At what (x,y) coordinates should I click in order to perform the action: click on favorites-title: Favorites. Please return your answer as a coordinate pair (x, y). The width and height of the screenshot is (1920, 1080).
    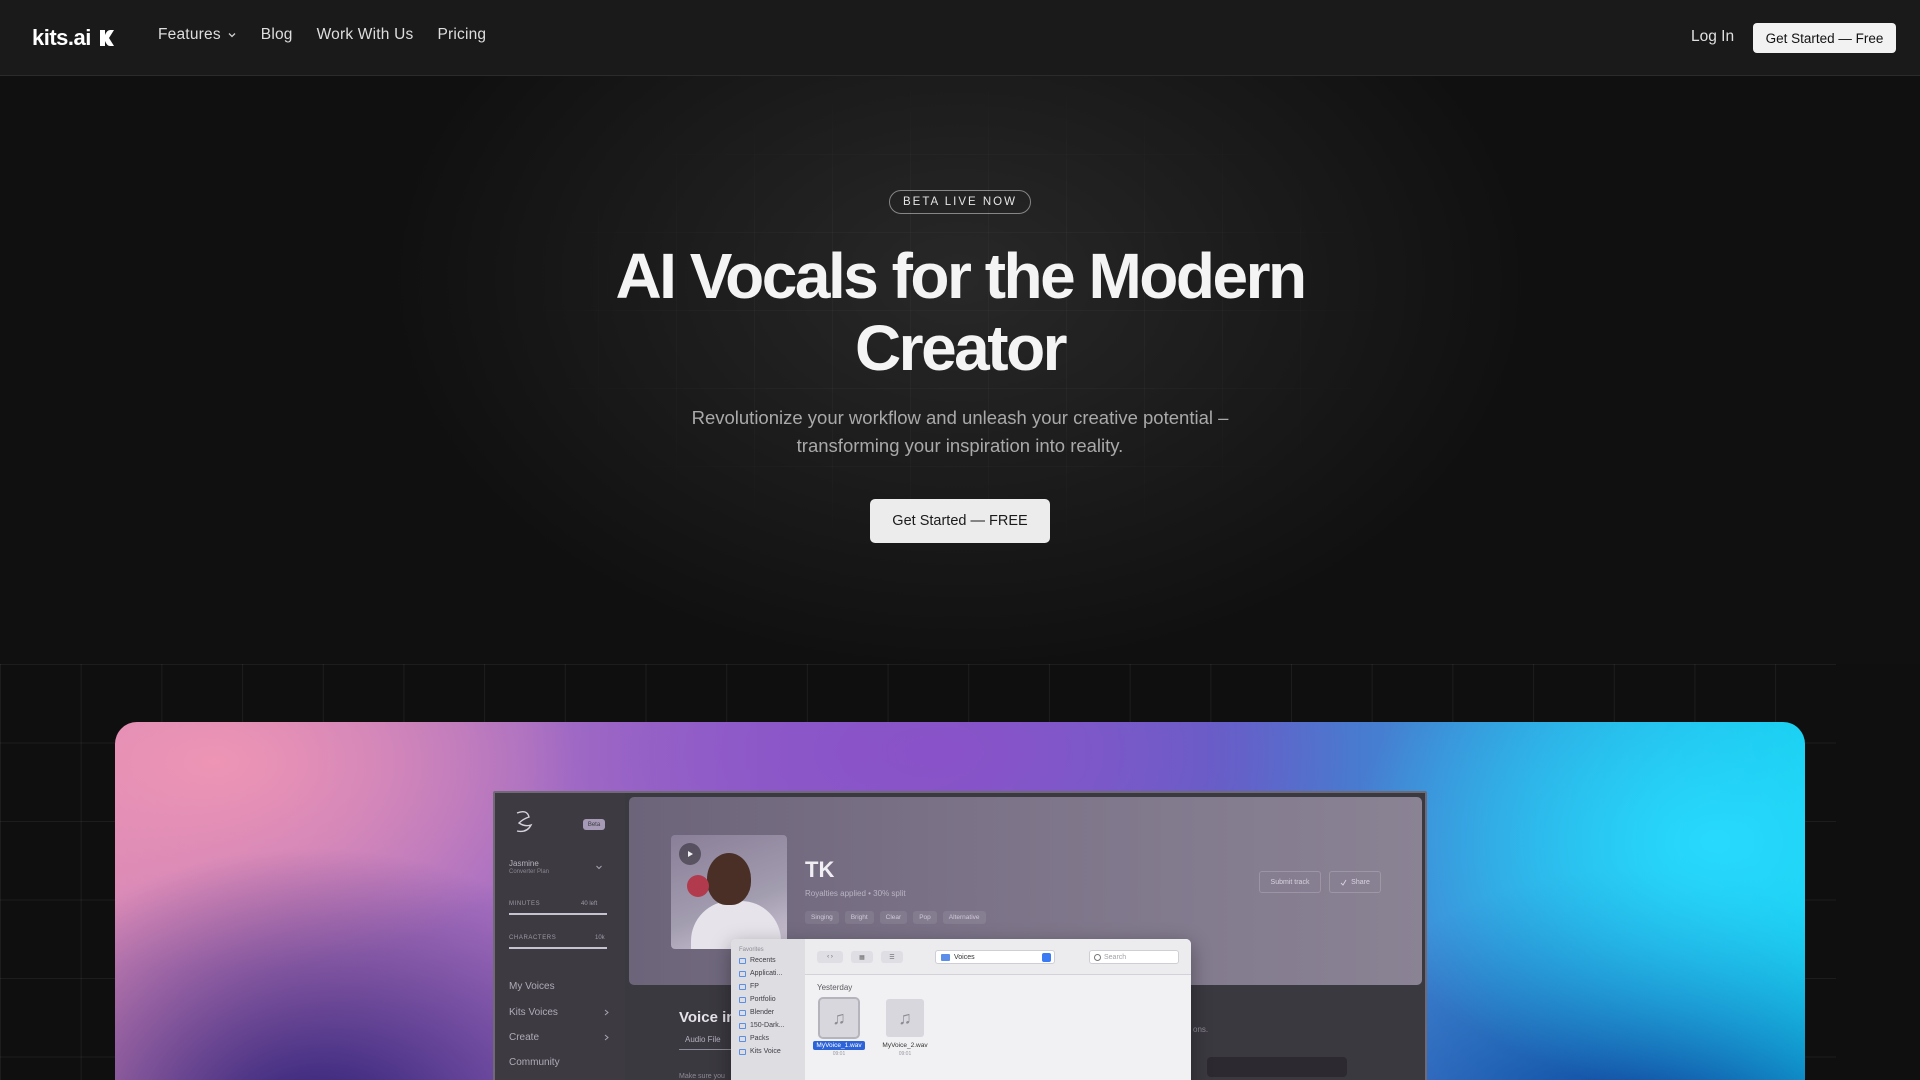
    Looking at the image, I should click on (751, 950).